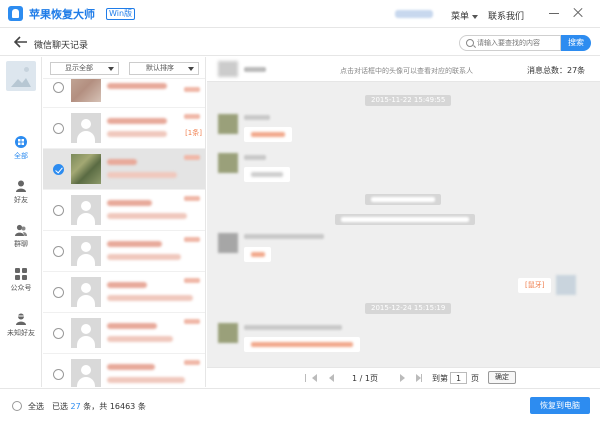 This screenshot has width=600, height=421. What do you see at coordinates (535, 285) in the screenshot?
I see `outgoing-message-bubble: [鼠牙]` at bounding box center [535, 285].